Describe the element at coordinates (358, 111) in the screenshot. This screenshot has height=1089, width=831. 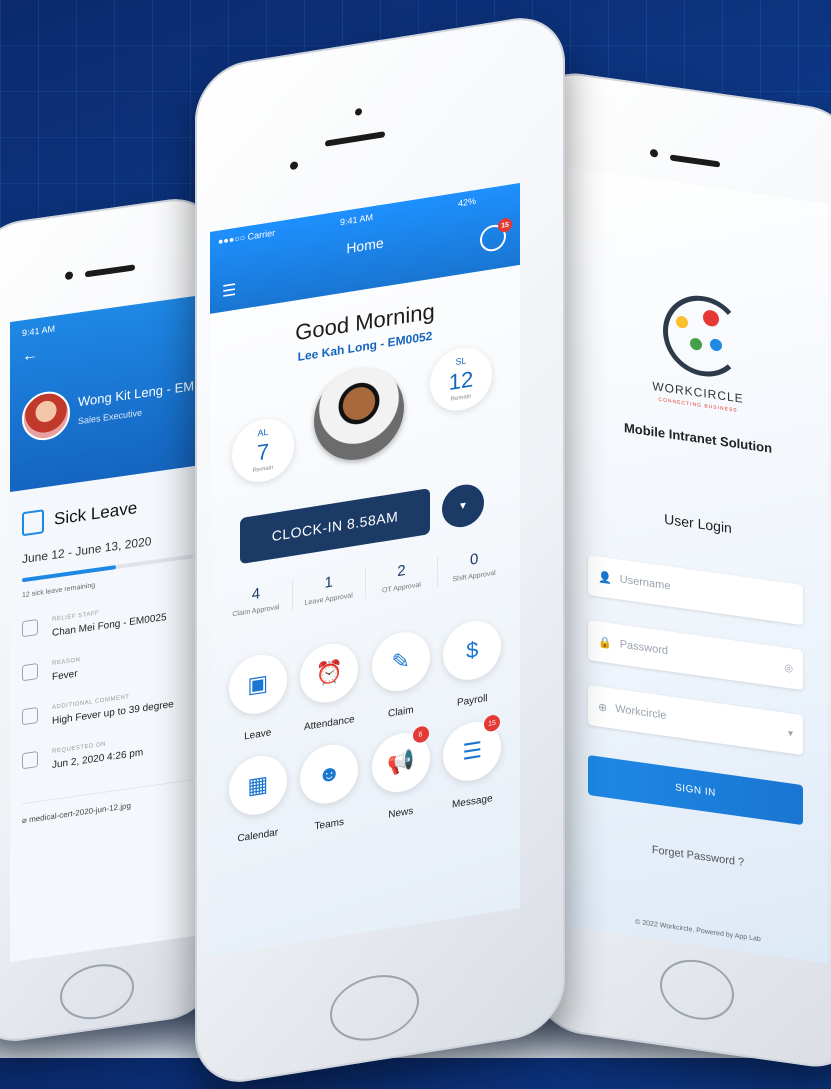
I see `proximity-sensor` at that location.